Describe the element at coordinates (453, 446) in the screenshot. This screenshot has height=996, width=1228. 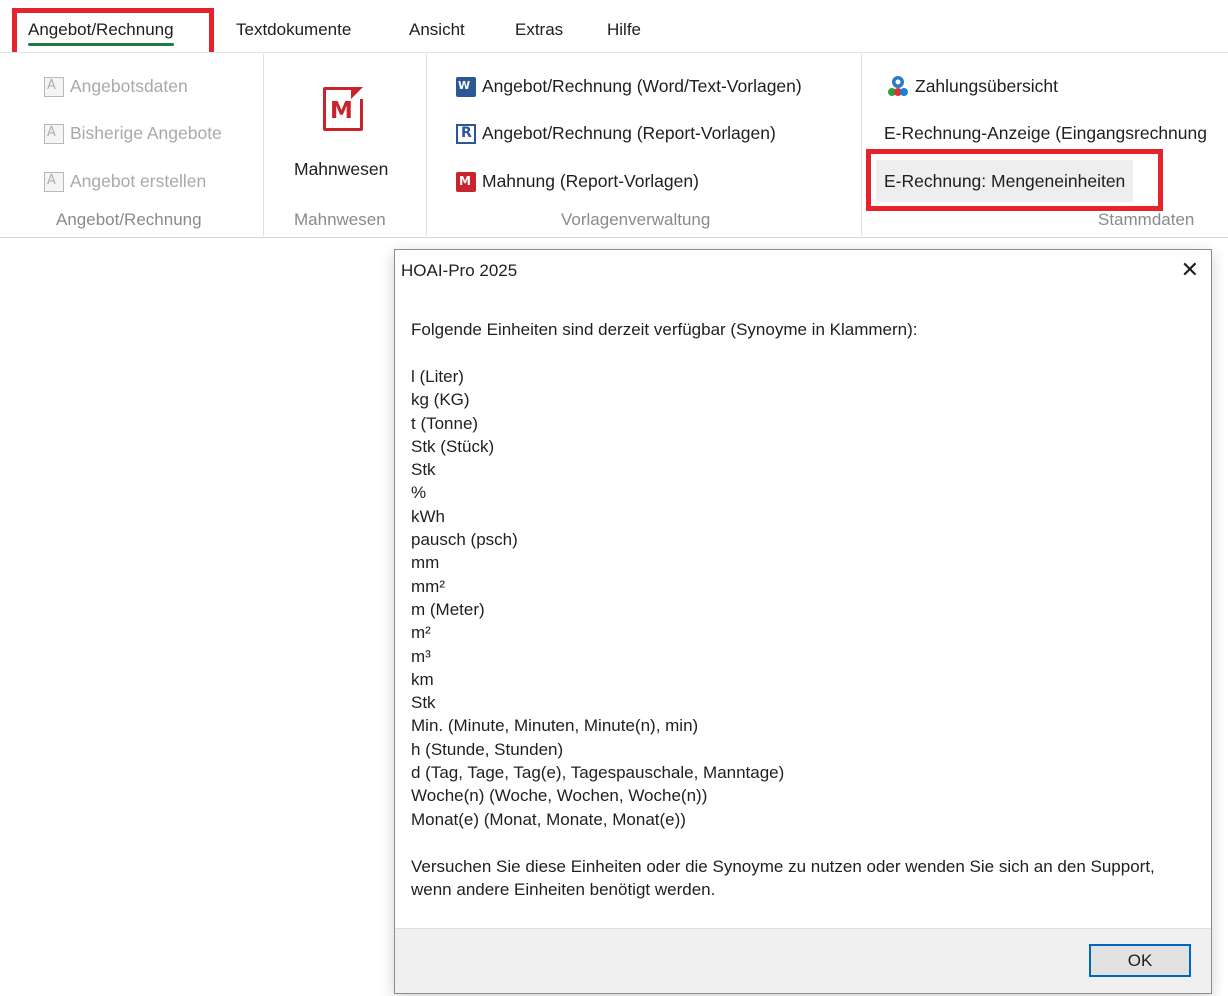
I see `unit-list-item: Stk (Stück)` at that location.